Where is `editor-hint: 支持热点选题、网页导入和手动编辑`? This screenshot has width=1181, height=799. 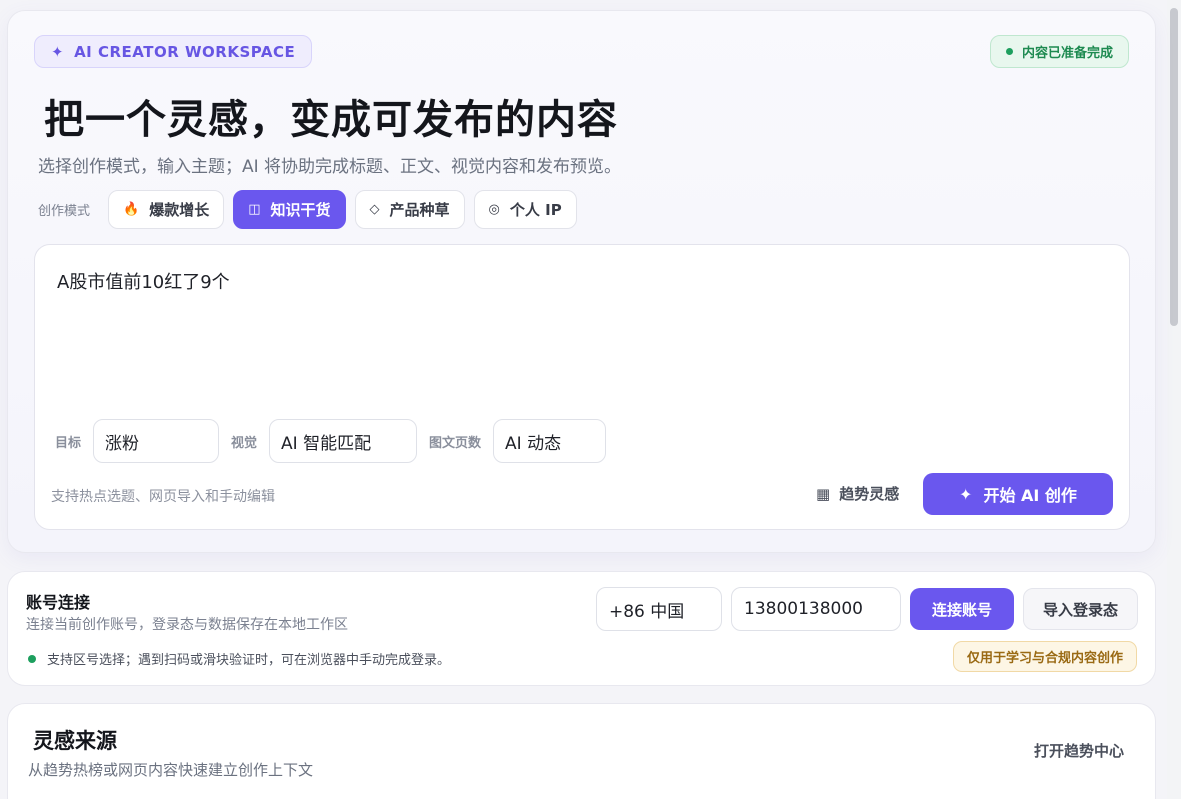 editor-hint: 支持热点选题、网页导入和手动编辑 is located at coordinates (163, 497).